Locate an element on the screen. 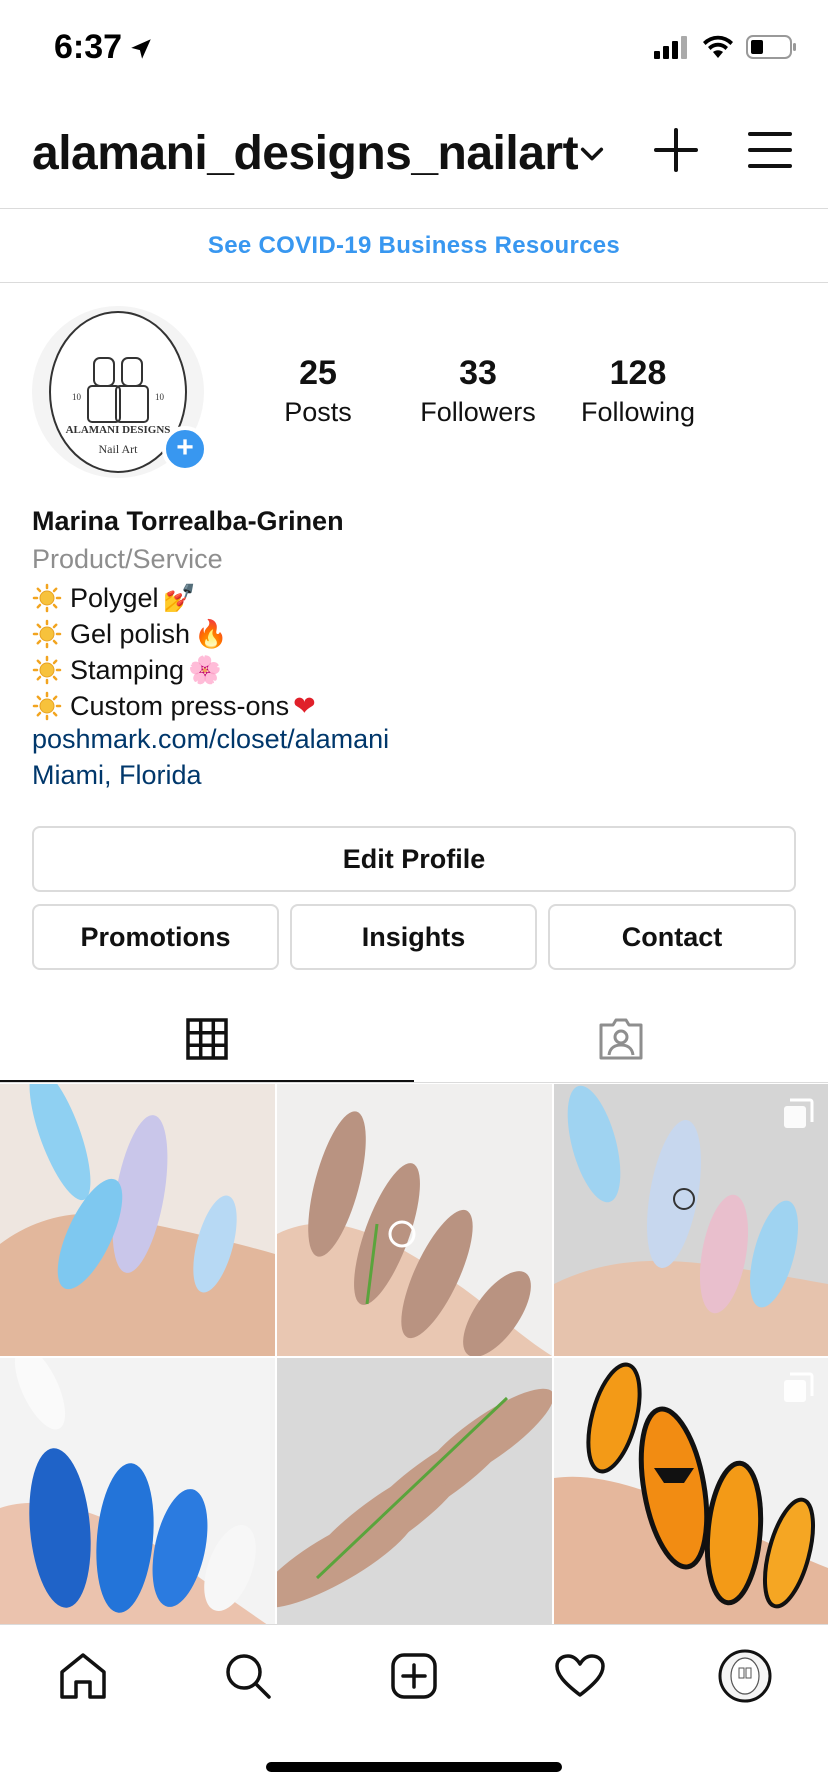 This screenshot has height=1792, width=828. contact-button: Contact is located at coordinates (672, 937).